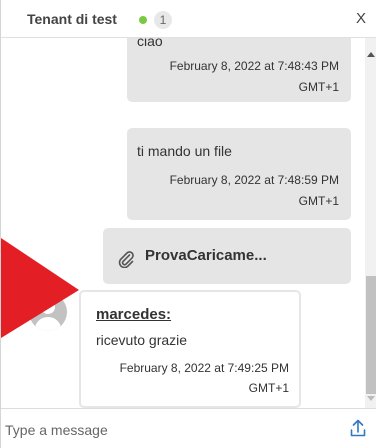 This screenshot has width=376, height=448. I want to click on chat-title: Tenant di test, so click(72, 19).